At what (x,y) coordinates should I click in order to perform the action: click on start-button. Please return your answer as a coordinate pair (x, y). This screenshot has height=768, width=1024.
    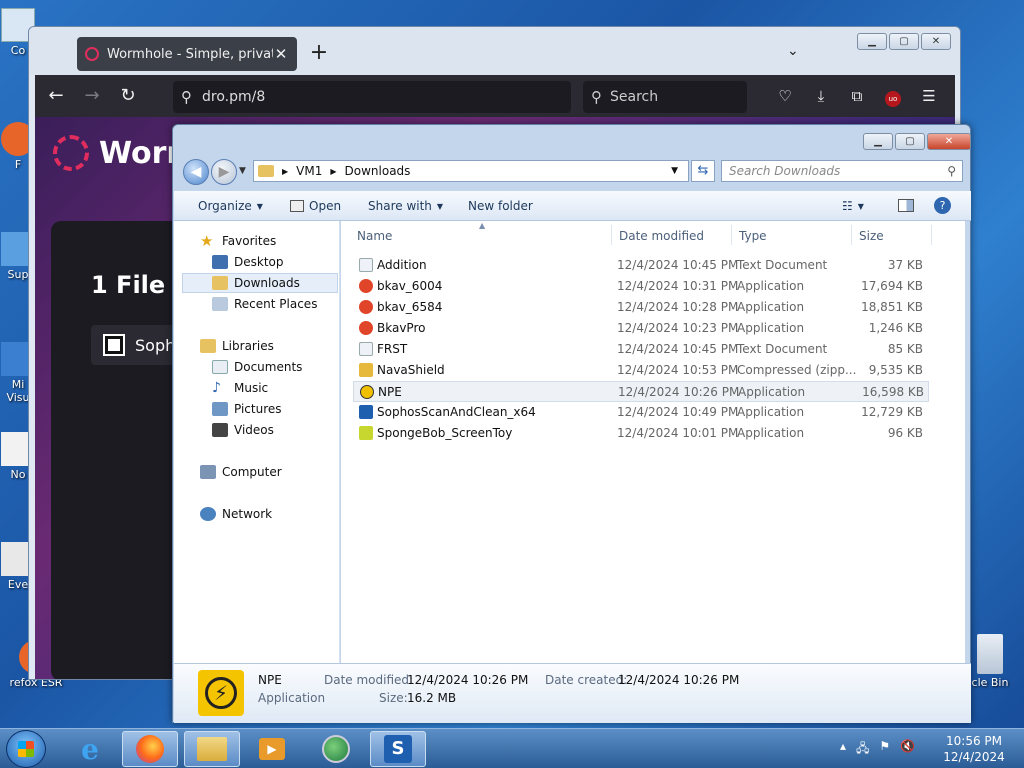
    Looking at the image, I should click on (26, 749).